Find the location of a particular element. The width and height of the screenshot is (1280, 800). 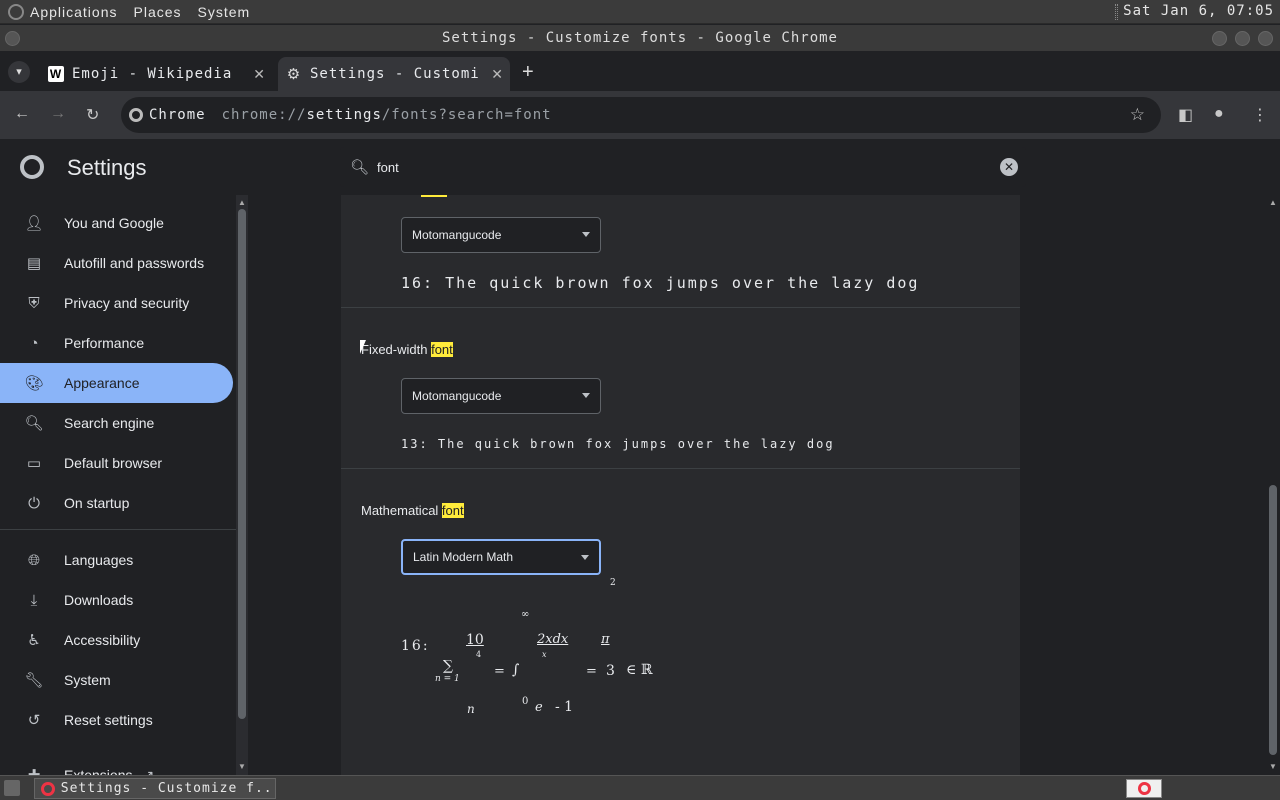

math-equals: = is located at coordinates (499, 671).